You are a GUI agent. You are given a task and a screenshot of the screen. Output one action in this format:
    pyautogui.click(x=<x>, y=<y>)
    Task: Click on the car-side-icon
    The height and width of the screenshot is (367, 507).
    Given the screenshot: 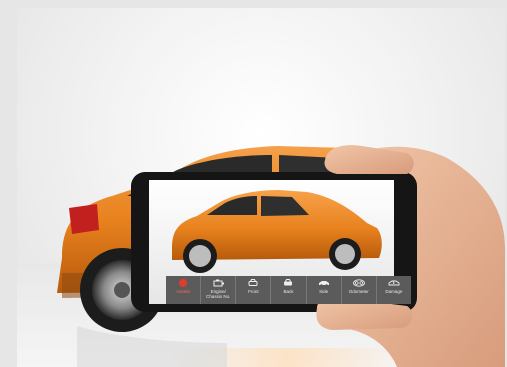 What is the action you would take?
    pyautogui.click(x=324, y=283)
    